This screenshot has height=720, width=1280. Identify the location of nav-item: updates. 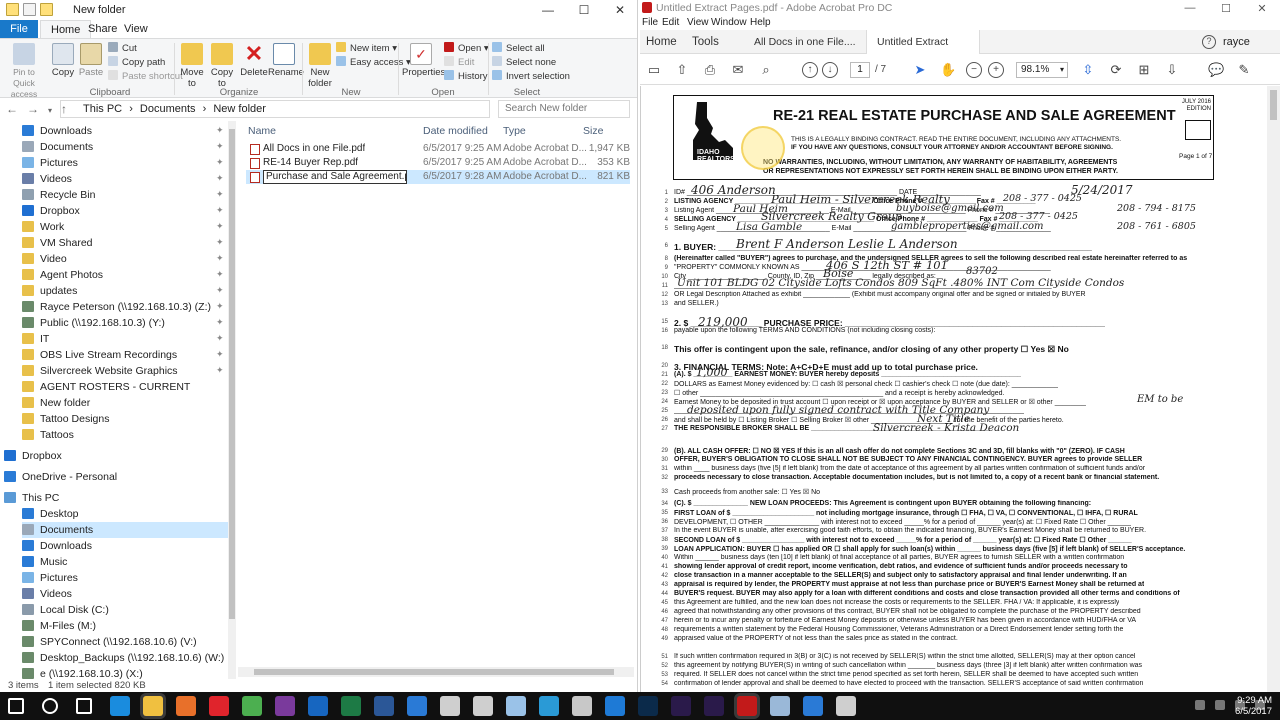
(49, 291).